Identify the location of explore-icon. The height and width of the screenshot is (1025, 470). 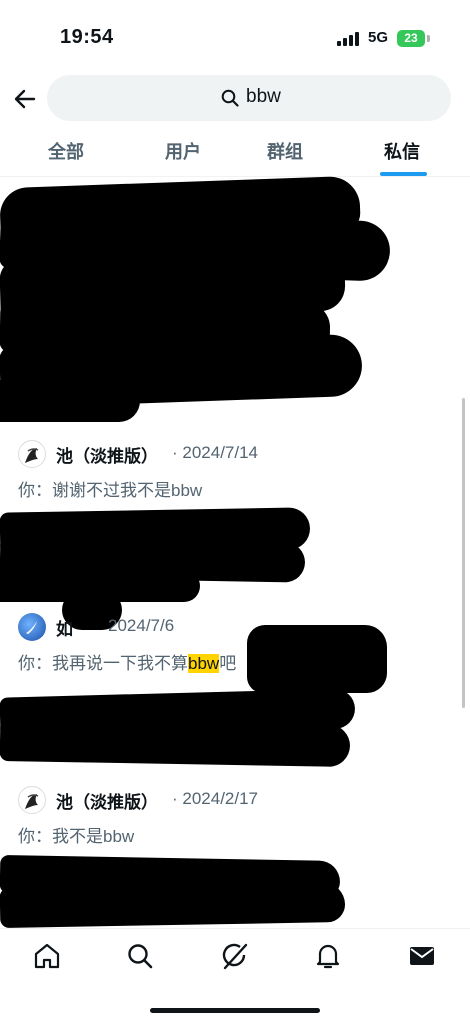
(140, 956).